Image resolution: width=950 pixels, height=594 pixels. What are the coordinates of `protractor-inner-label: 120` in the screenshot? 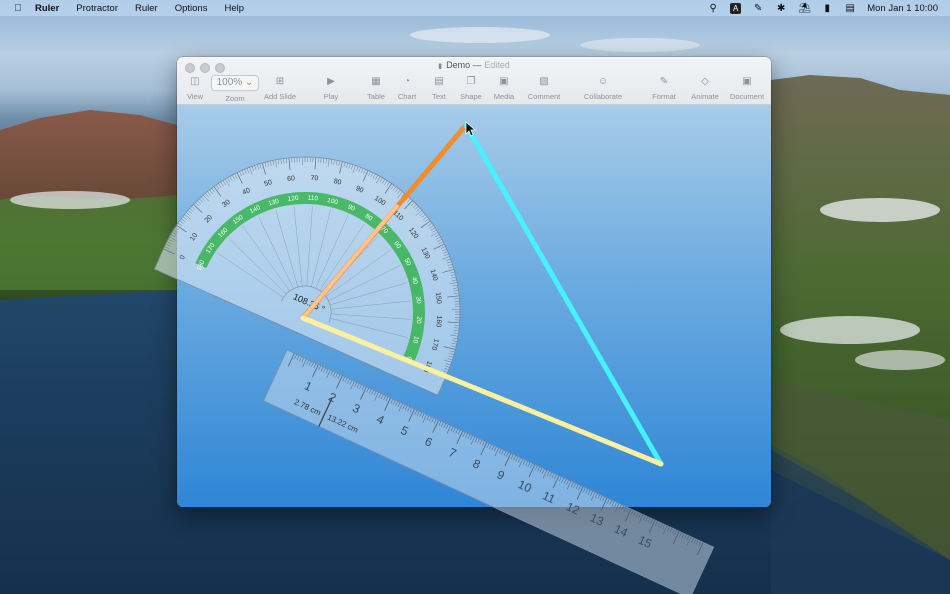 It's located at (293, 199).